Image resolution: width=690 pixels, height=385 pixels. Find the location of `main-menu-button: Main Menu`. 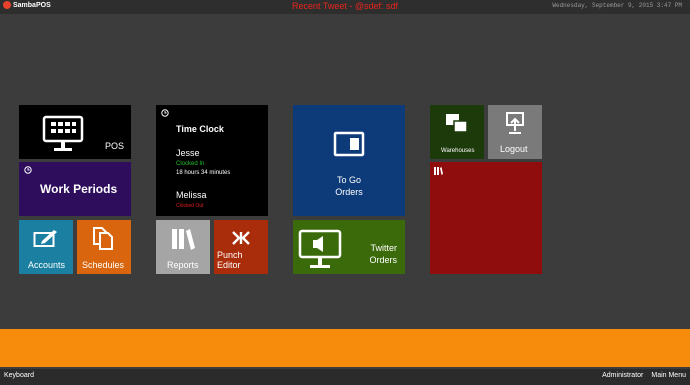

main-menu-button: Main Menu is located at coordinates (668, 375).